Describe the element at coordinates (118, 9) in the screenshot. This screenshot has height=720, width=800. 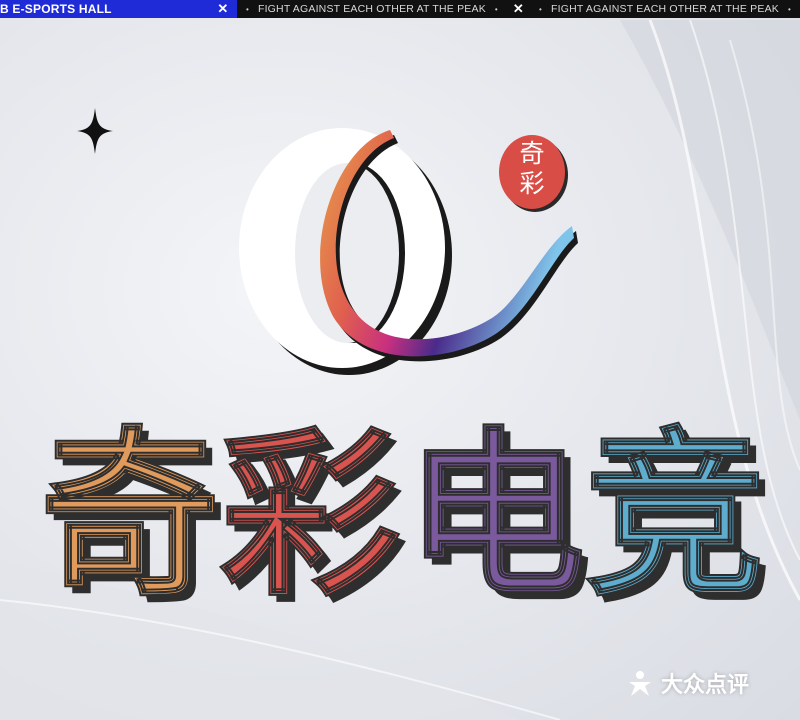
I see `banner-highlight: B E-SPORTS HALL ✕` at that location.